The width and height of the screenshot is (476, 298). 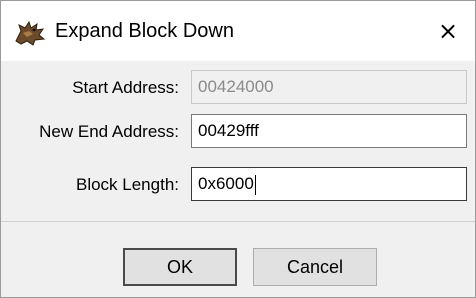 I want to click on block-length-value: 0x6000, so click(x=226, y=183).